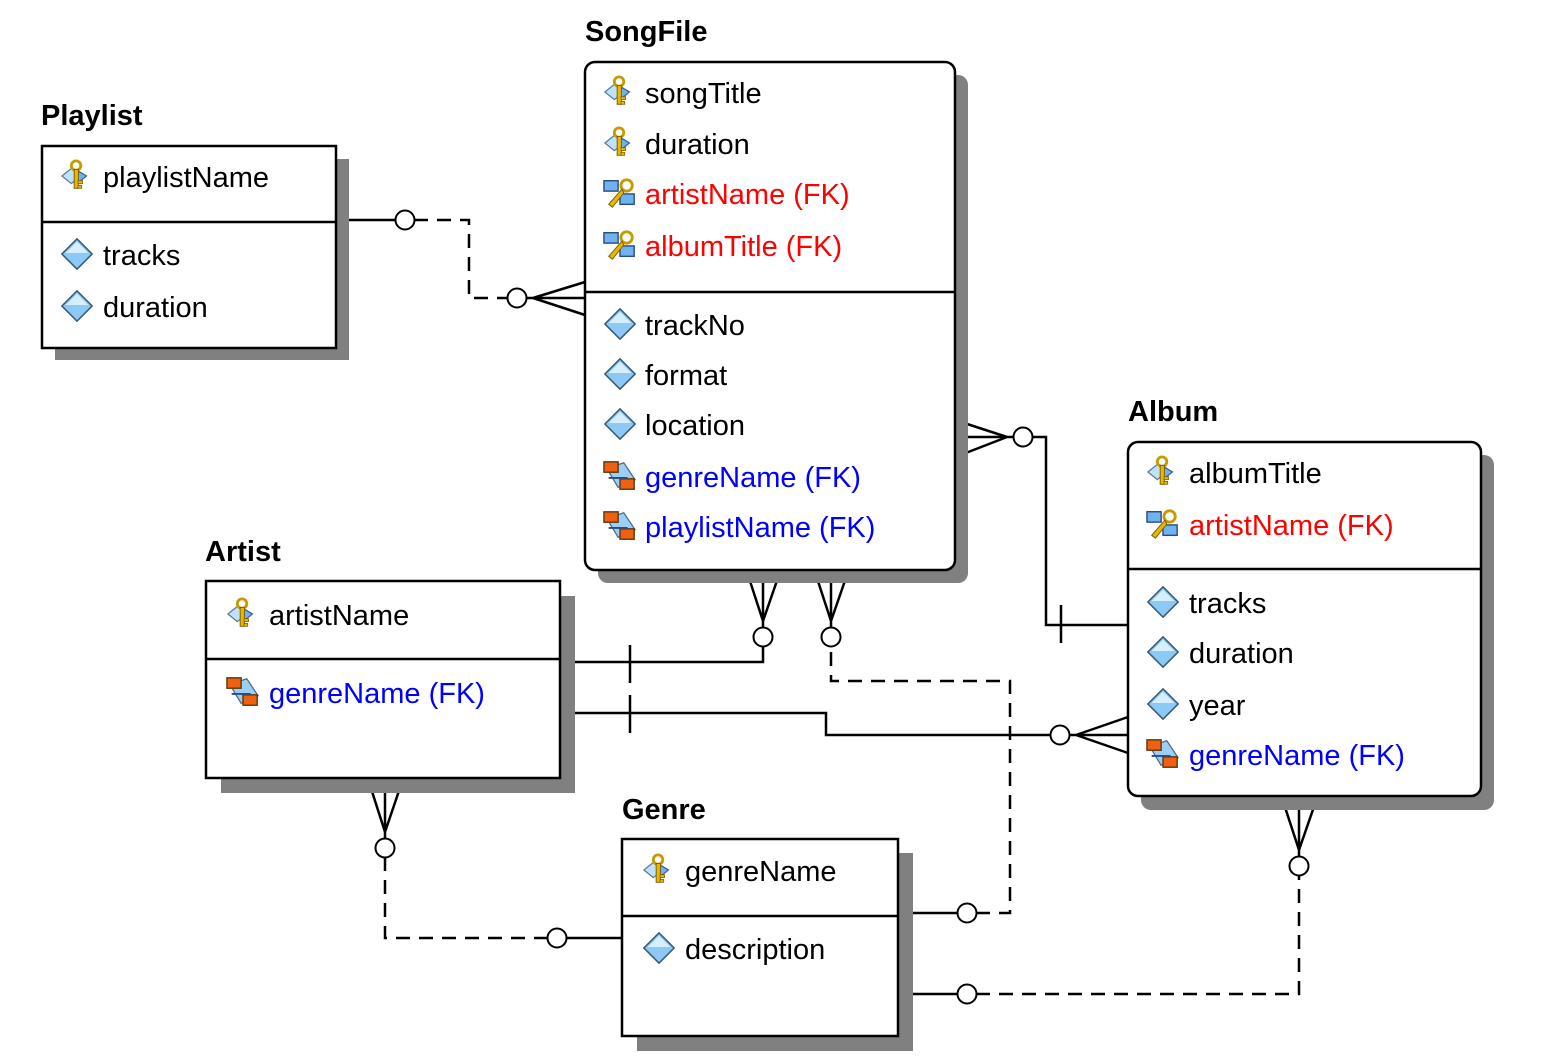 The width and height of the screenshot is (1550, 1061). Describe the element at coordinates (194, 230) in the screenshot. I see `entity-playlist: Playlist playlistName tracks duration` at that location.